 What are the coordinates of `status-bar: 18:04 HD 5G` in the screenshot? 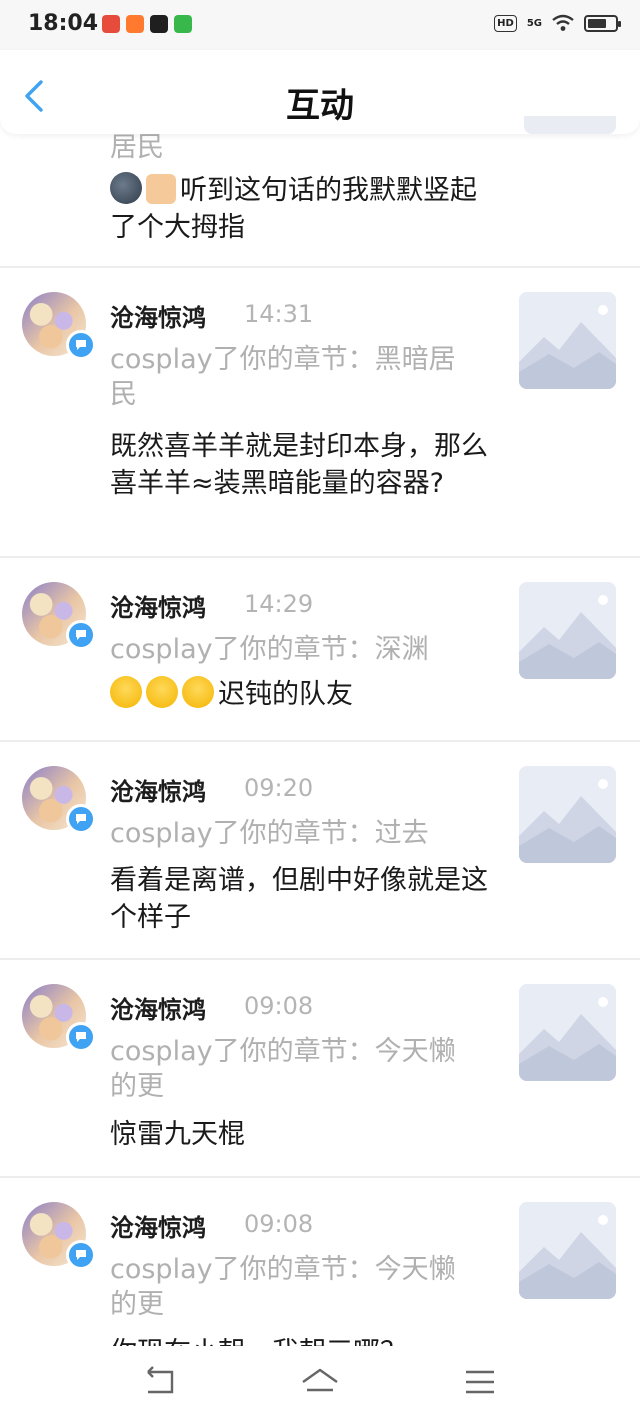 It's located at (320, 25).